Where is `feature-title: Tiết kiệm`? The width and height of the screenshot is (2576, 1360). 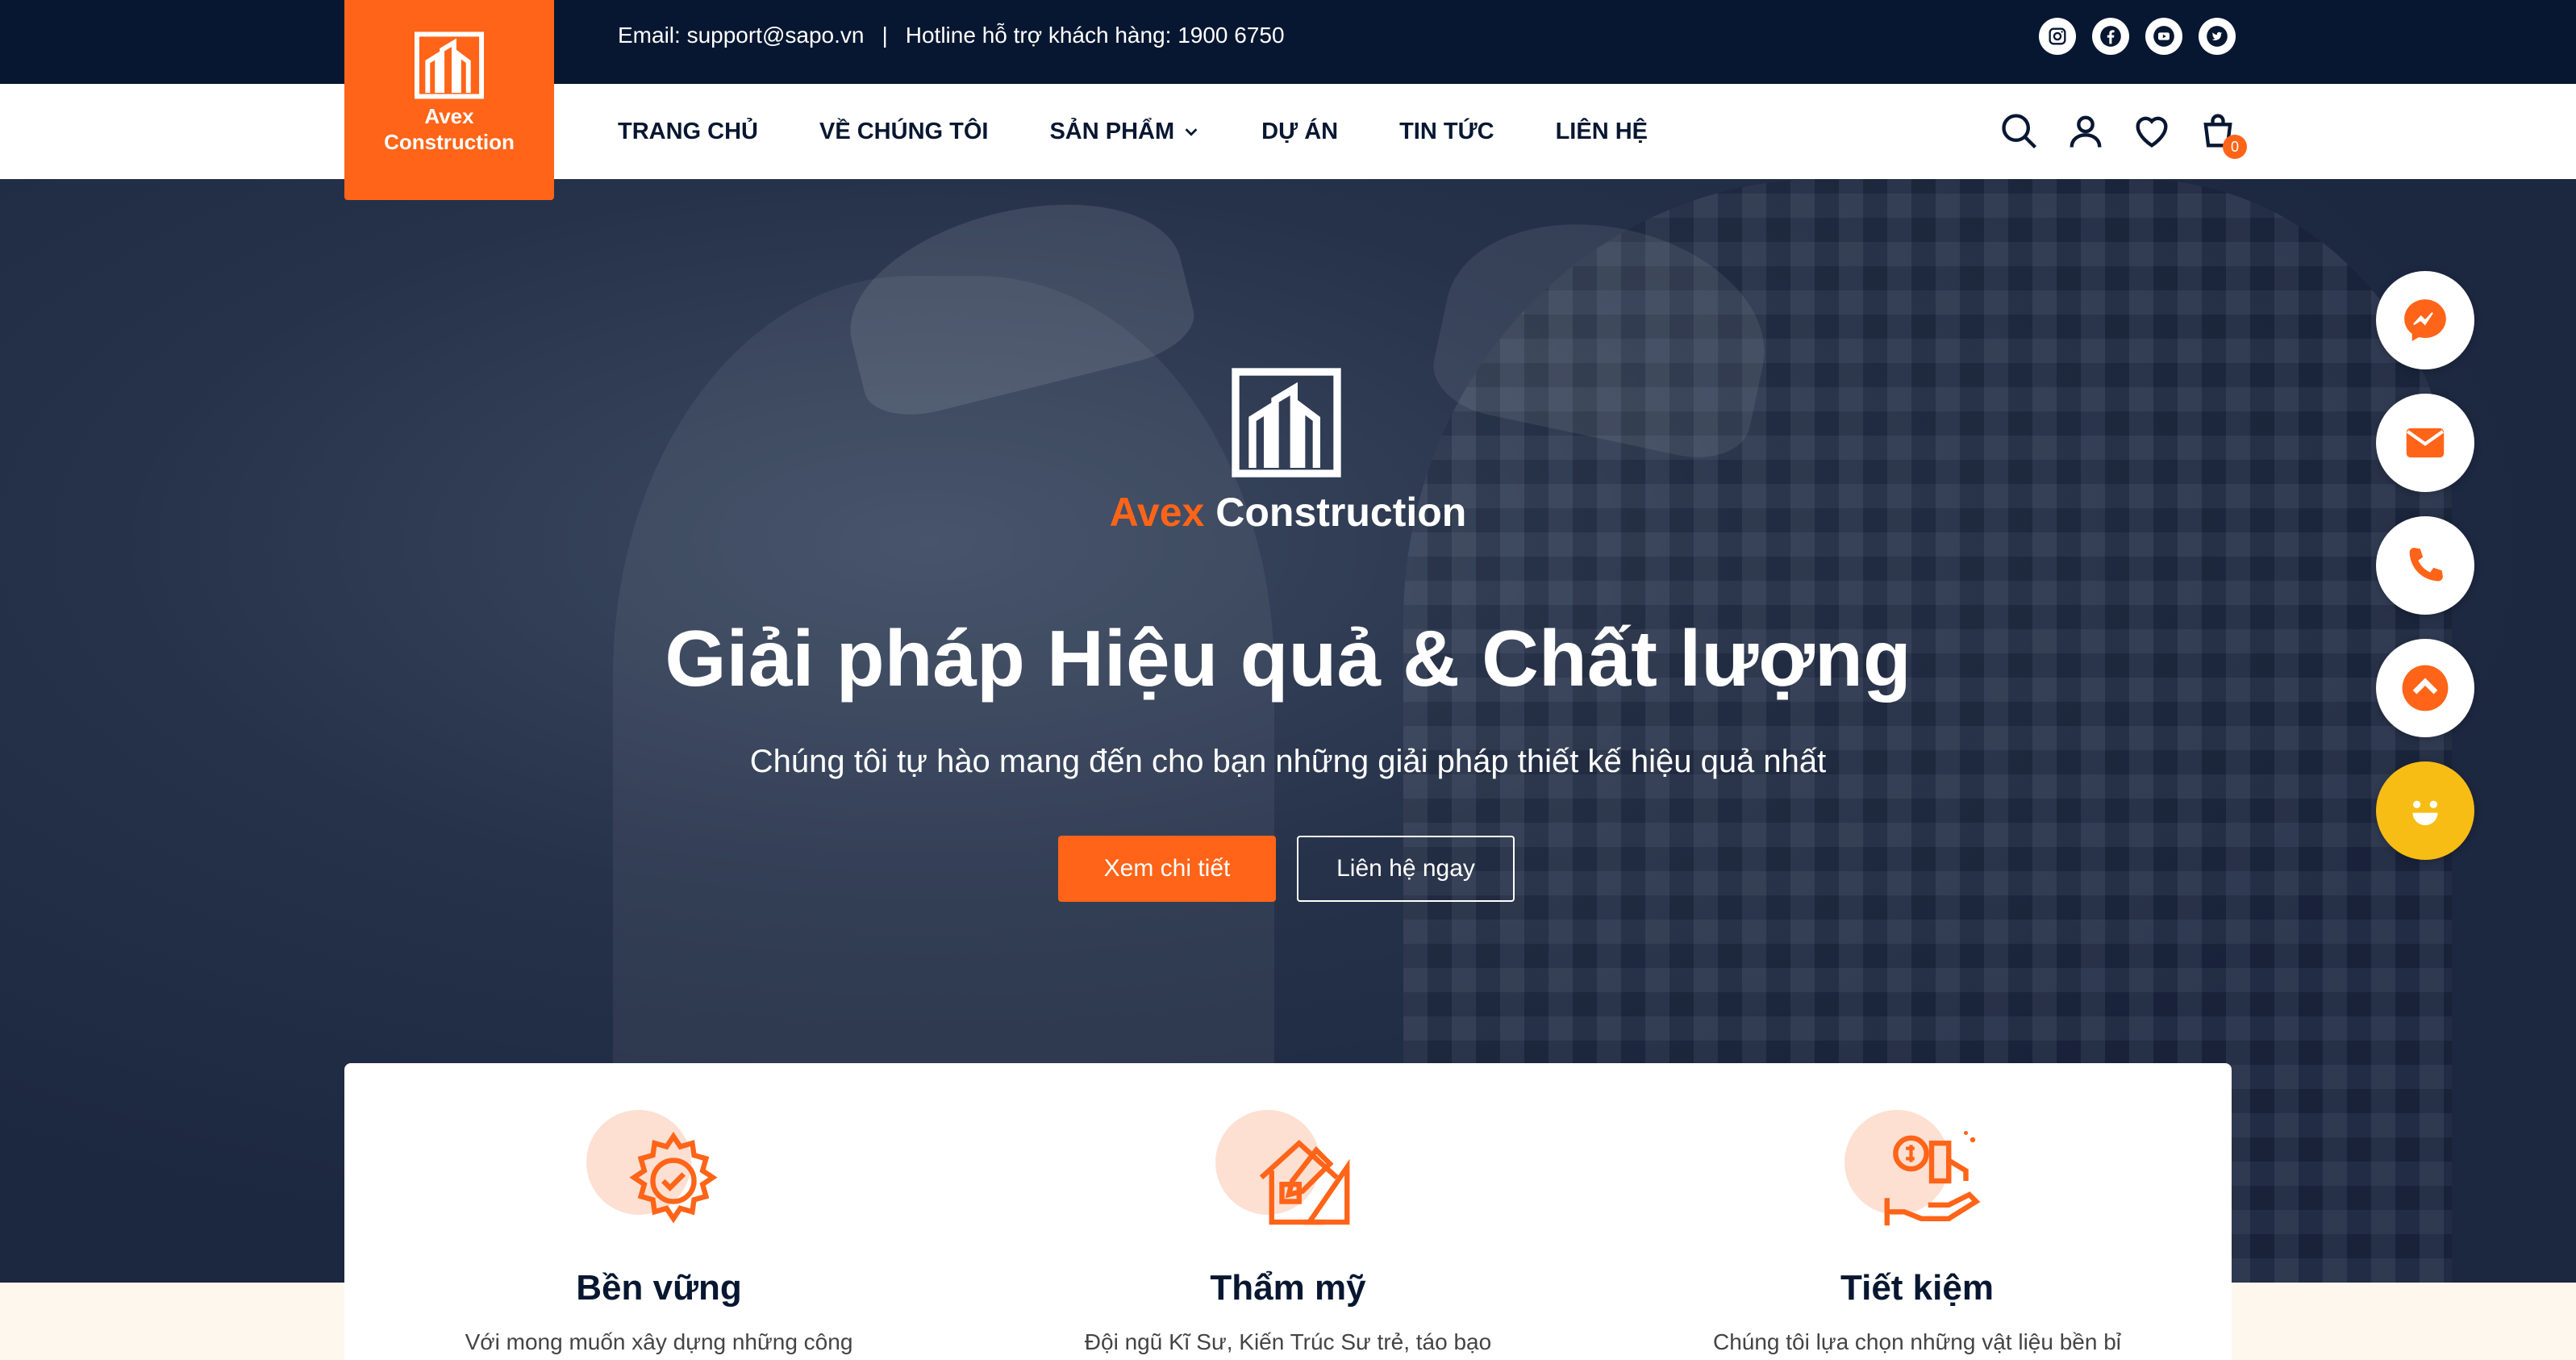
feature-title: Tiết kiệm is located at coordinates (1917, 1288).